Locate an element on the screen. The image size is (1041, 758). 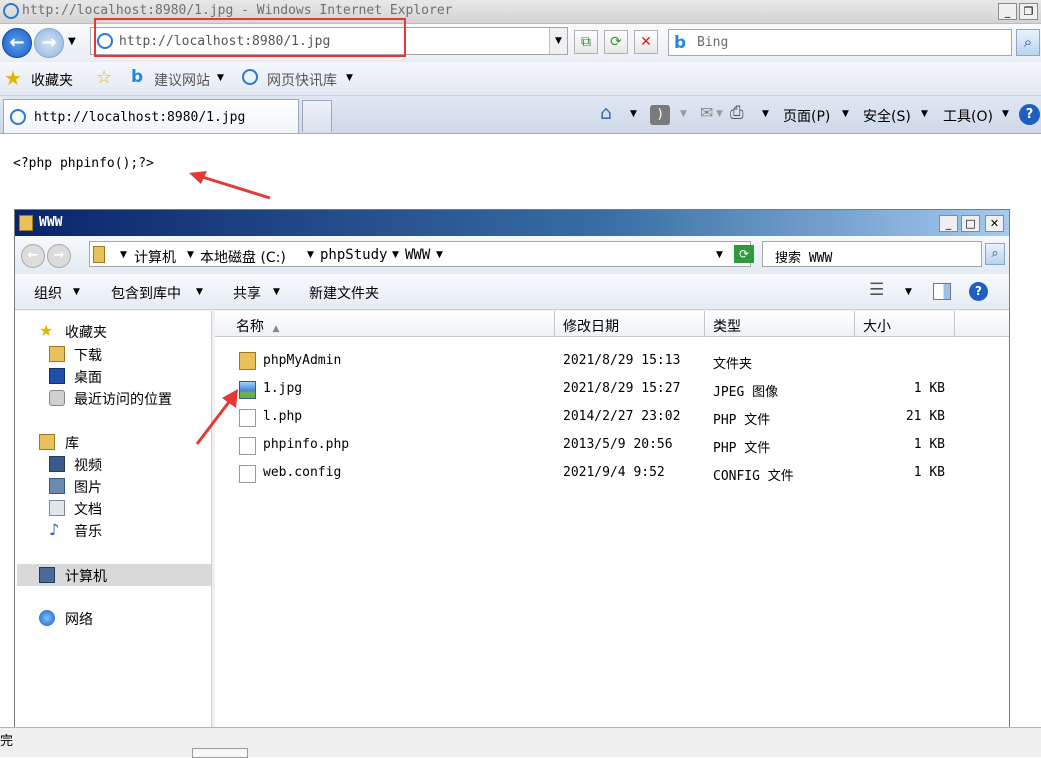
file-name: phpMyAdmin is located at coordinates (302, 360).